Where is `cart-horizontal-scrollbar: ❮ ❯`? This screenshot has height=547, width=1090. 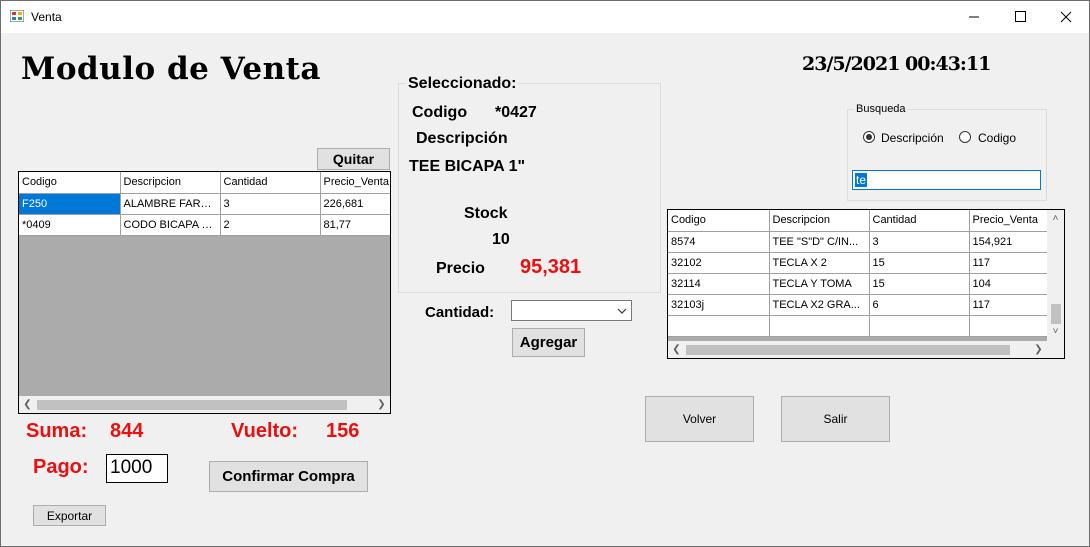
cart-horizontal-scrollbar: ❮ ❯ is located at coordinates (204, 404).